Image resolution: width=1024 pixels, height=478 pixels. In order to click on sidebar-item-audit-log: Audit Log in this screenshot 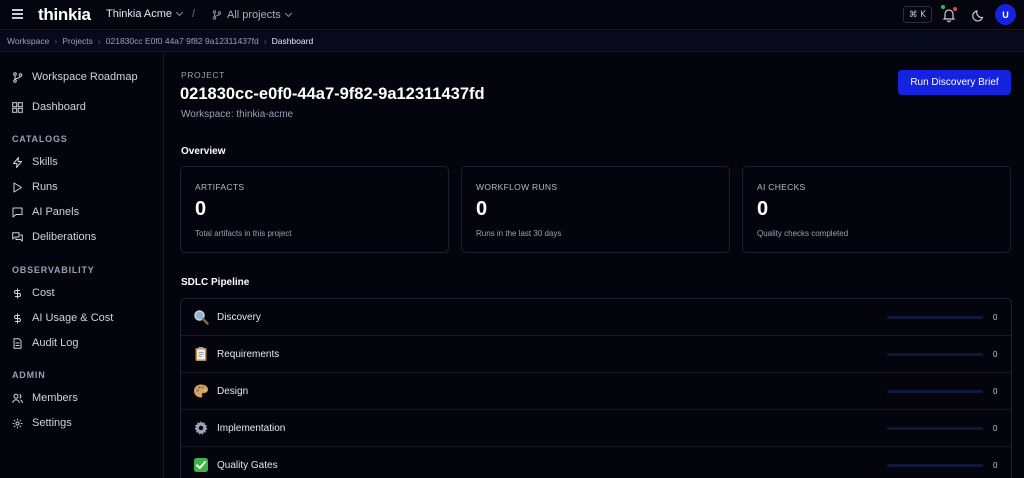, I will do `click(45, 343)`.